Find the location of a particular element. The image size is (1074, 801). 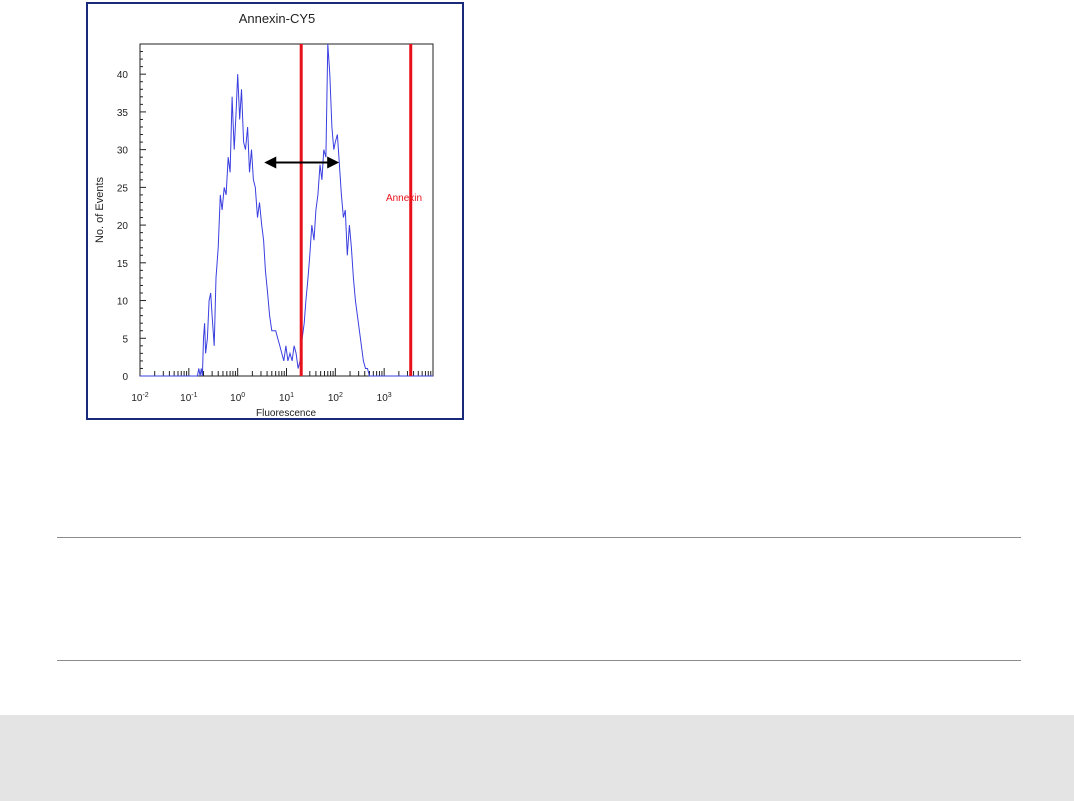

x-tick-exponent: 1 is located at coordinates (292, 395).